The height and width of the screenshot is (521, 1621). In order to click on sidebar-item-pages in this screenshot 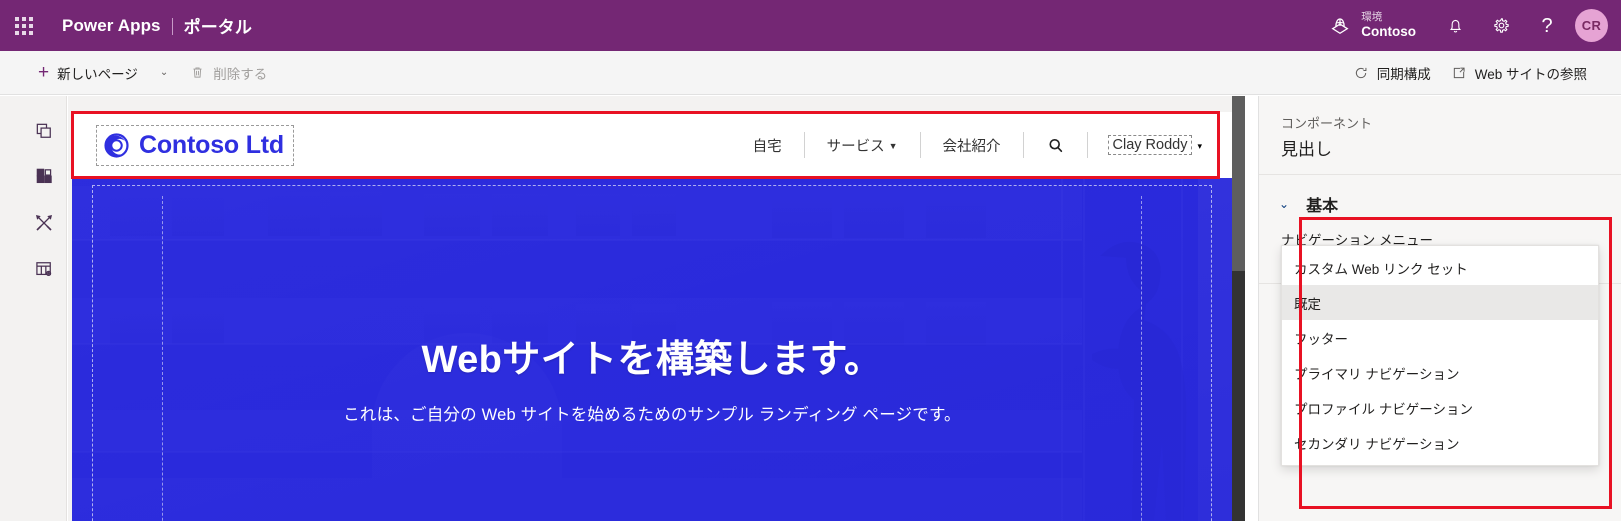, I will do `click(44, 131)`.